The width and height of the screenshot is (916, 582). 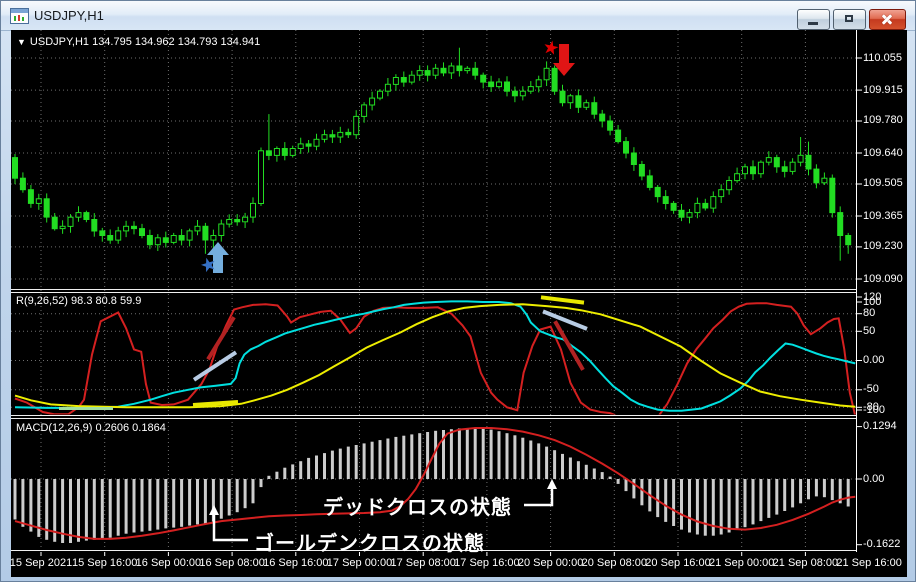 I want to click on titlebar: USDJPY,H1, so click(x=458, y=16).